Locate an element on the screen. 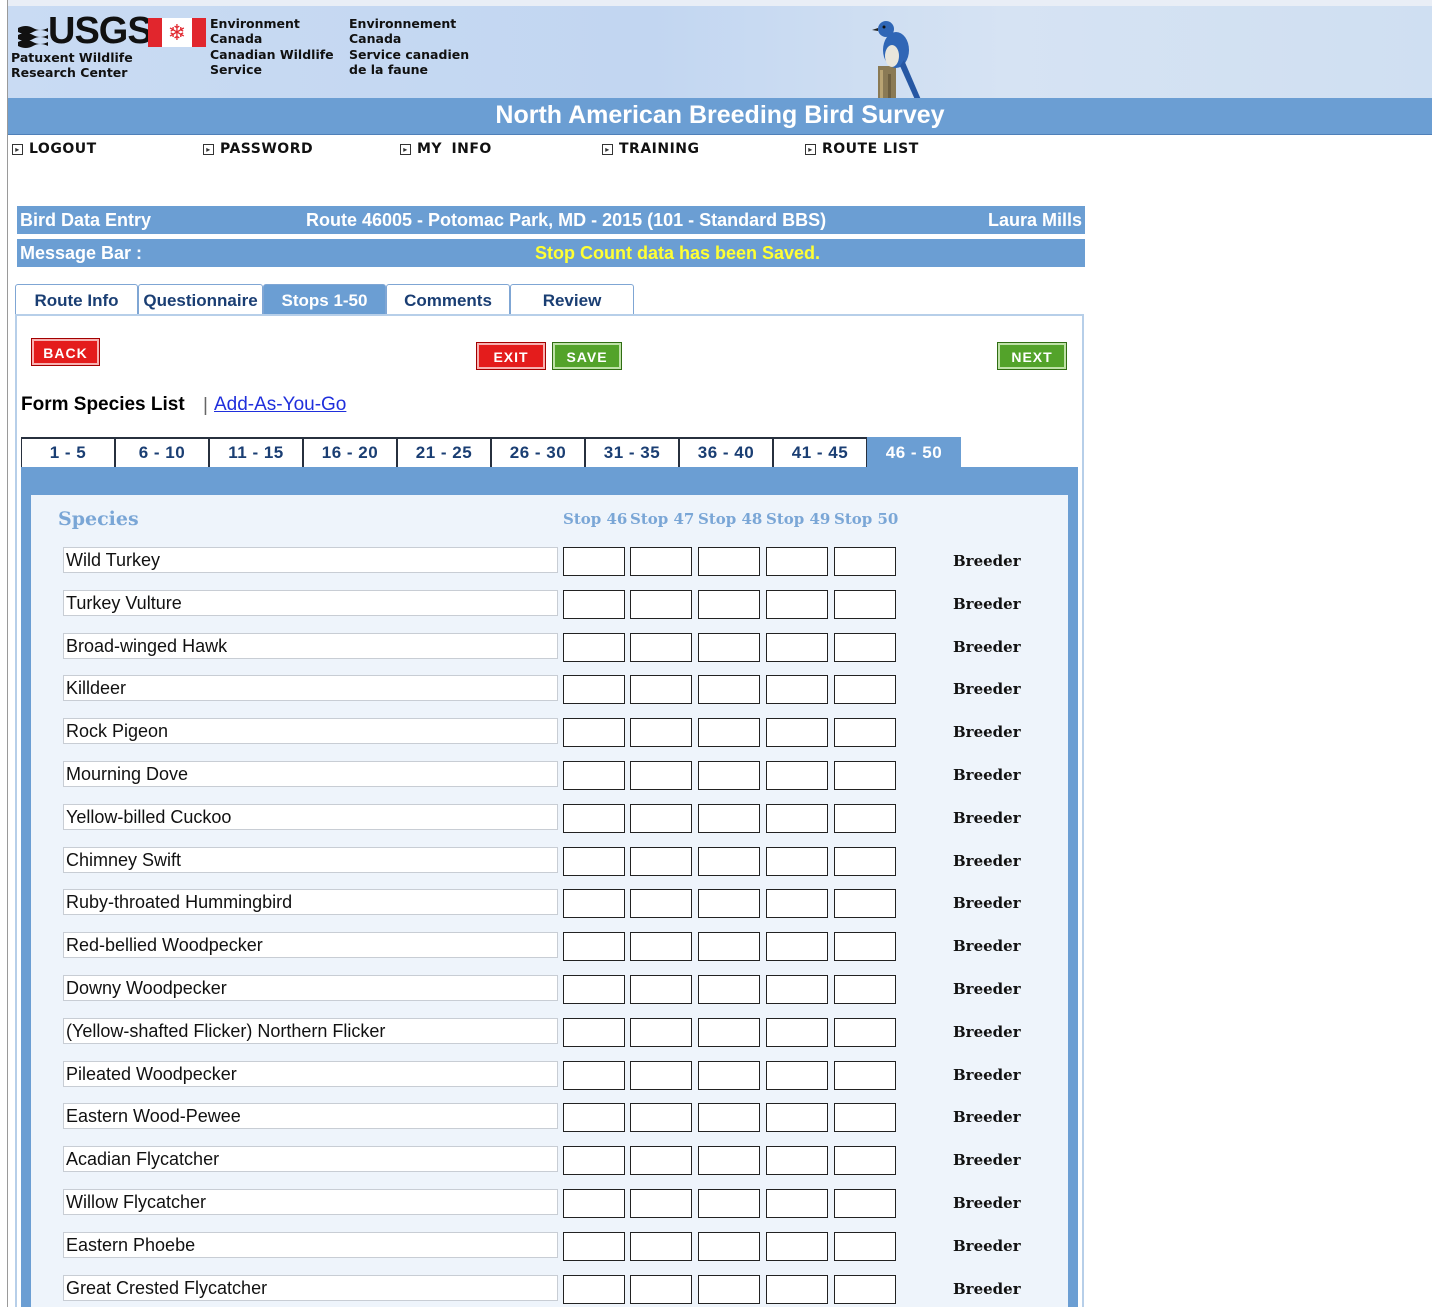 This screenshot has height=1307, width=1440. nav-logout-label: LOGOUT is located at coordinates (63, 149).